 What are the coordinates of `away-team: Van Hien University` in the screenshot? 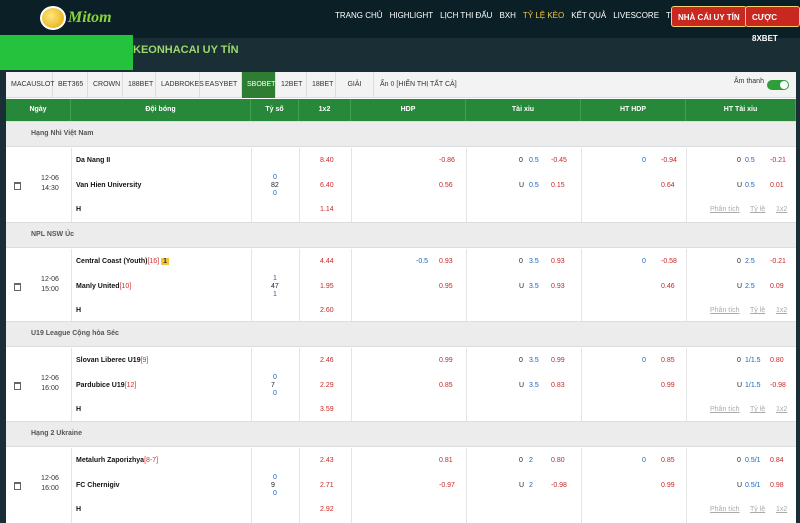 It's located at (108, 185).